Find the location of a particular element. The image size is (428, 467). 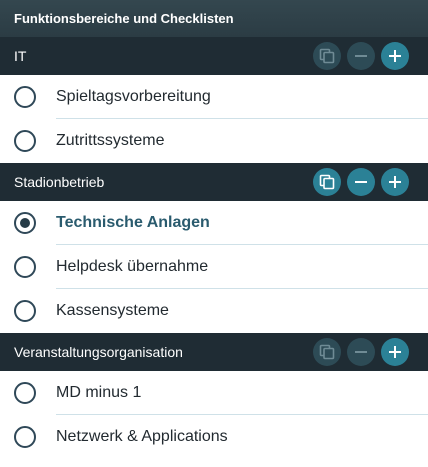

list-item: MD minus 1 is located at coordinates (214, 393).